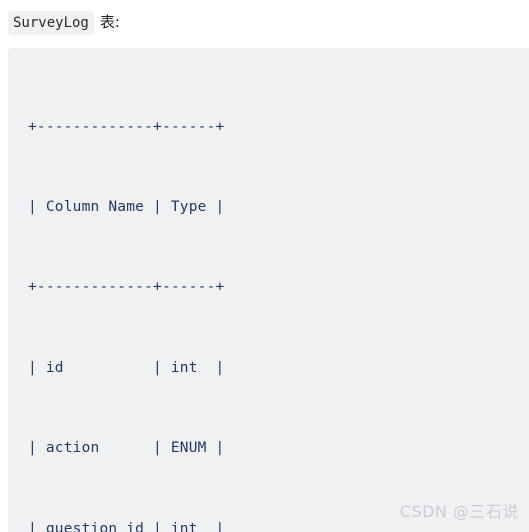  I want to click on ascii-table-row: | action | ENUM |, so click(126, 448).